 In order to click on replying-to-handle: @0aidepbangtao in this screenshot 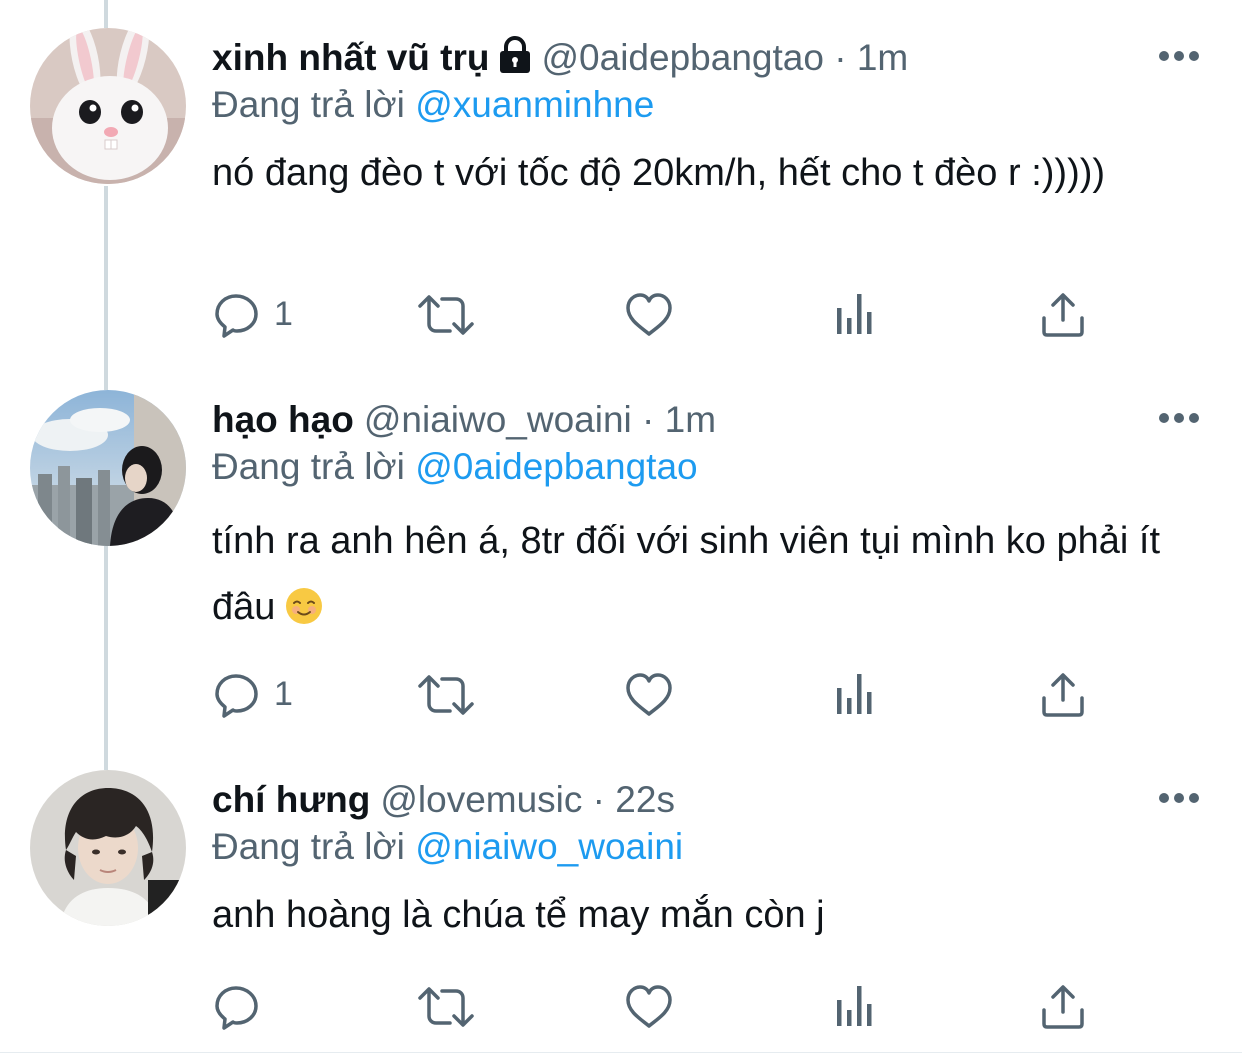, I will do `click(556, 466)`.